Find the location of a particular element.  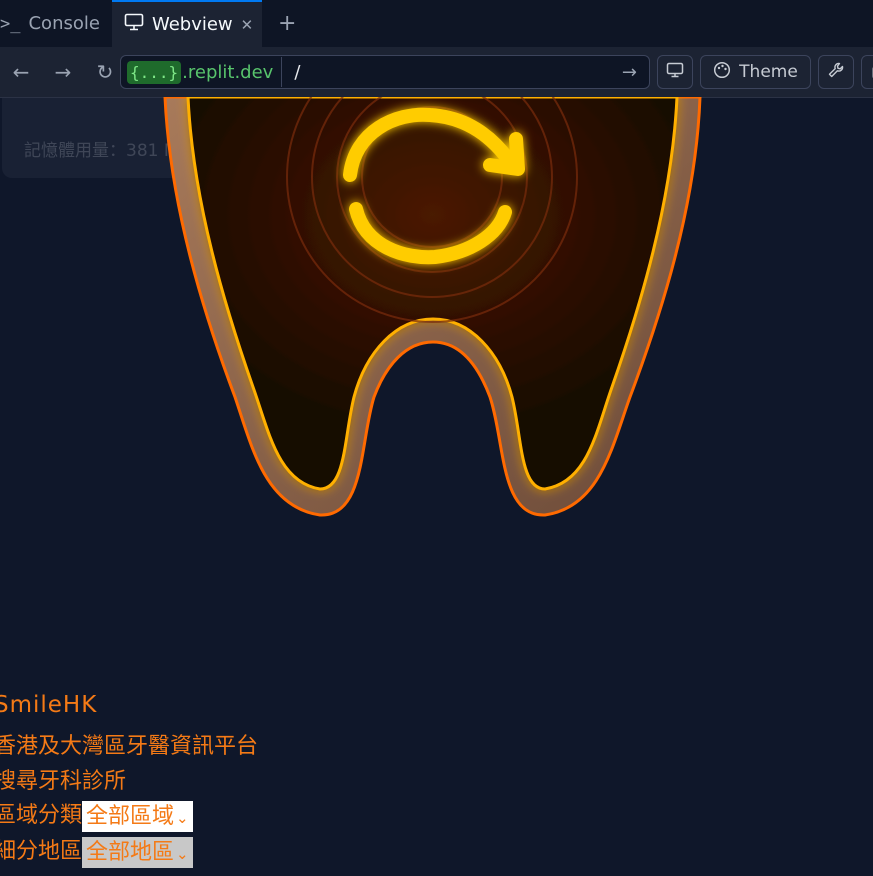

more-button: ▢ is located at coordinates (867, 72).